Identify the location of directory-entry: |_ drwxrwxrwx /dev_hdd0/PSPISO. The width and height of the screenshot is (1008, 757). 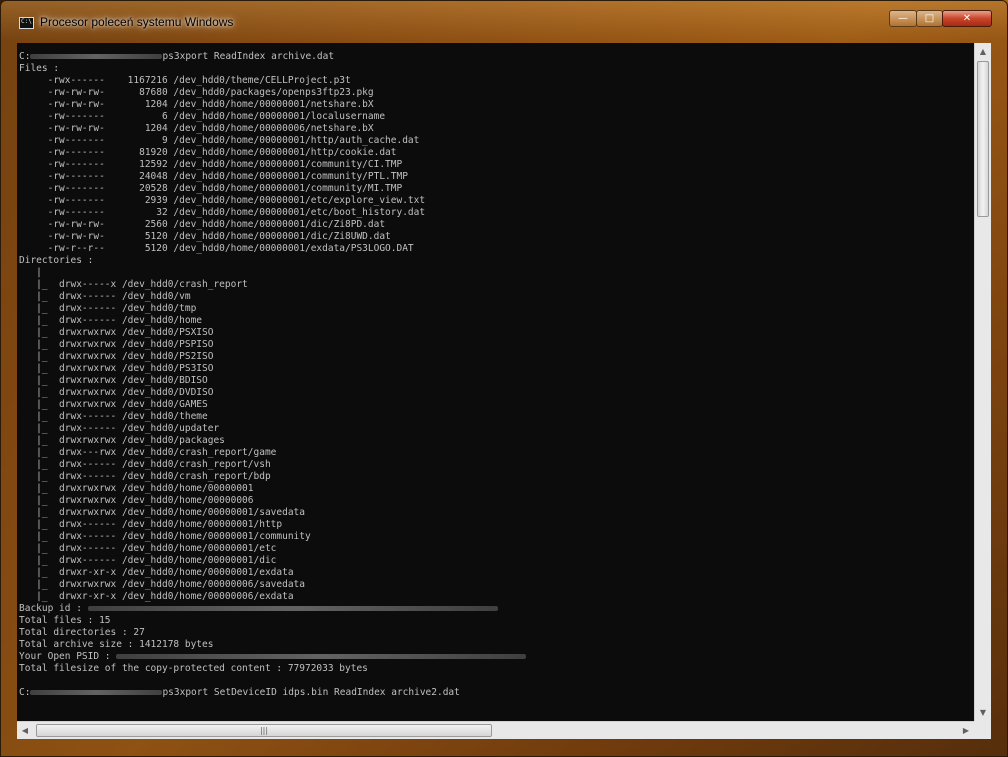
(116, 344).